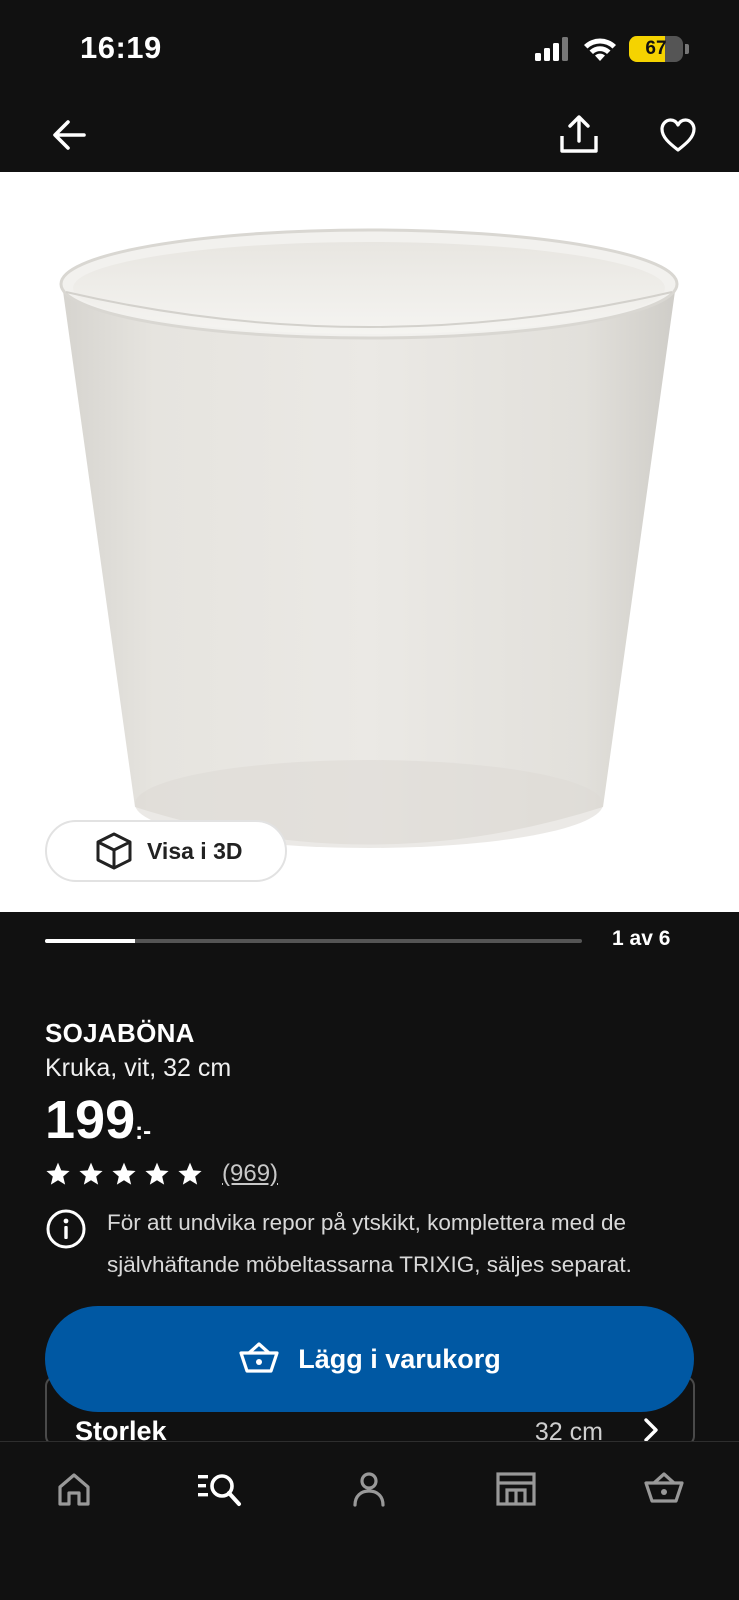 The height and width of the screenshot is (1600, 739). Describe the element at coordinates (120, 1033) in the screenshot. I see `product-name: SOJABÖNA` at that location.